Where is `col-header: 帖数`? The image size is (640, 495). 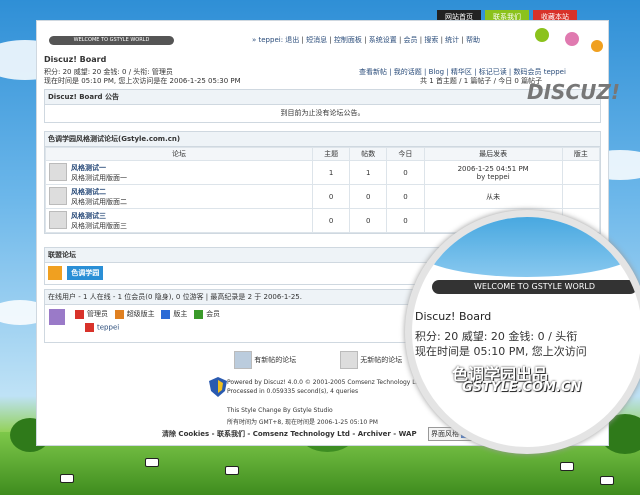
col-header: 帖数 is located at coordinates (368, 154).